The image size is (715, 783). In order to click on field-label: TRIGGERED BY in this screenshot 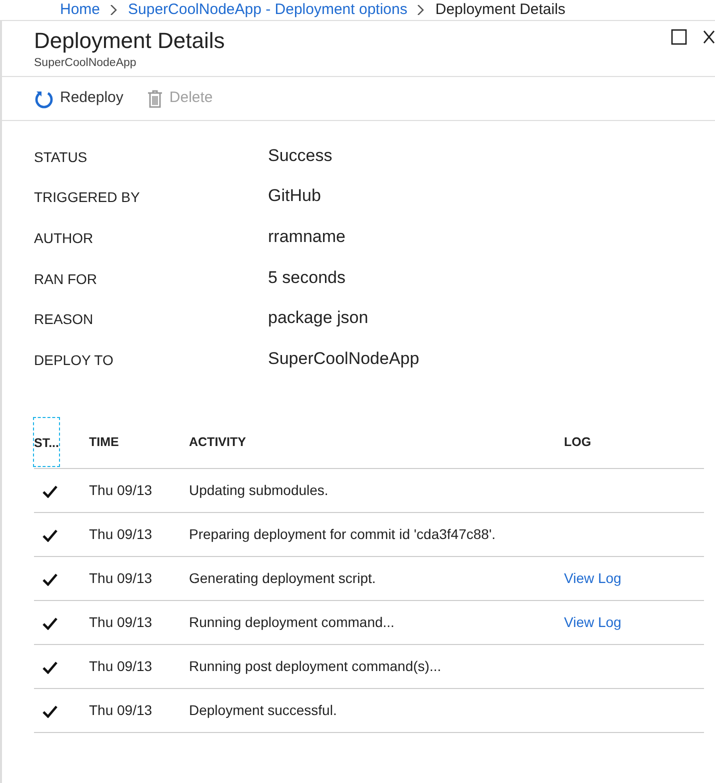, I will do `click(87, 198)`.